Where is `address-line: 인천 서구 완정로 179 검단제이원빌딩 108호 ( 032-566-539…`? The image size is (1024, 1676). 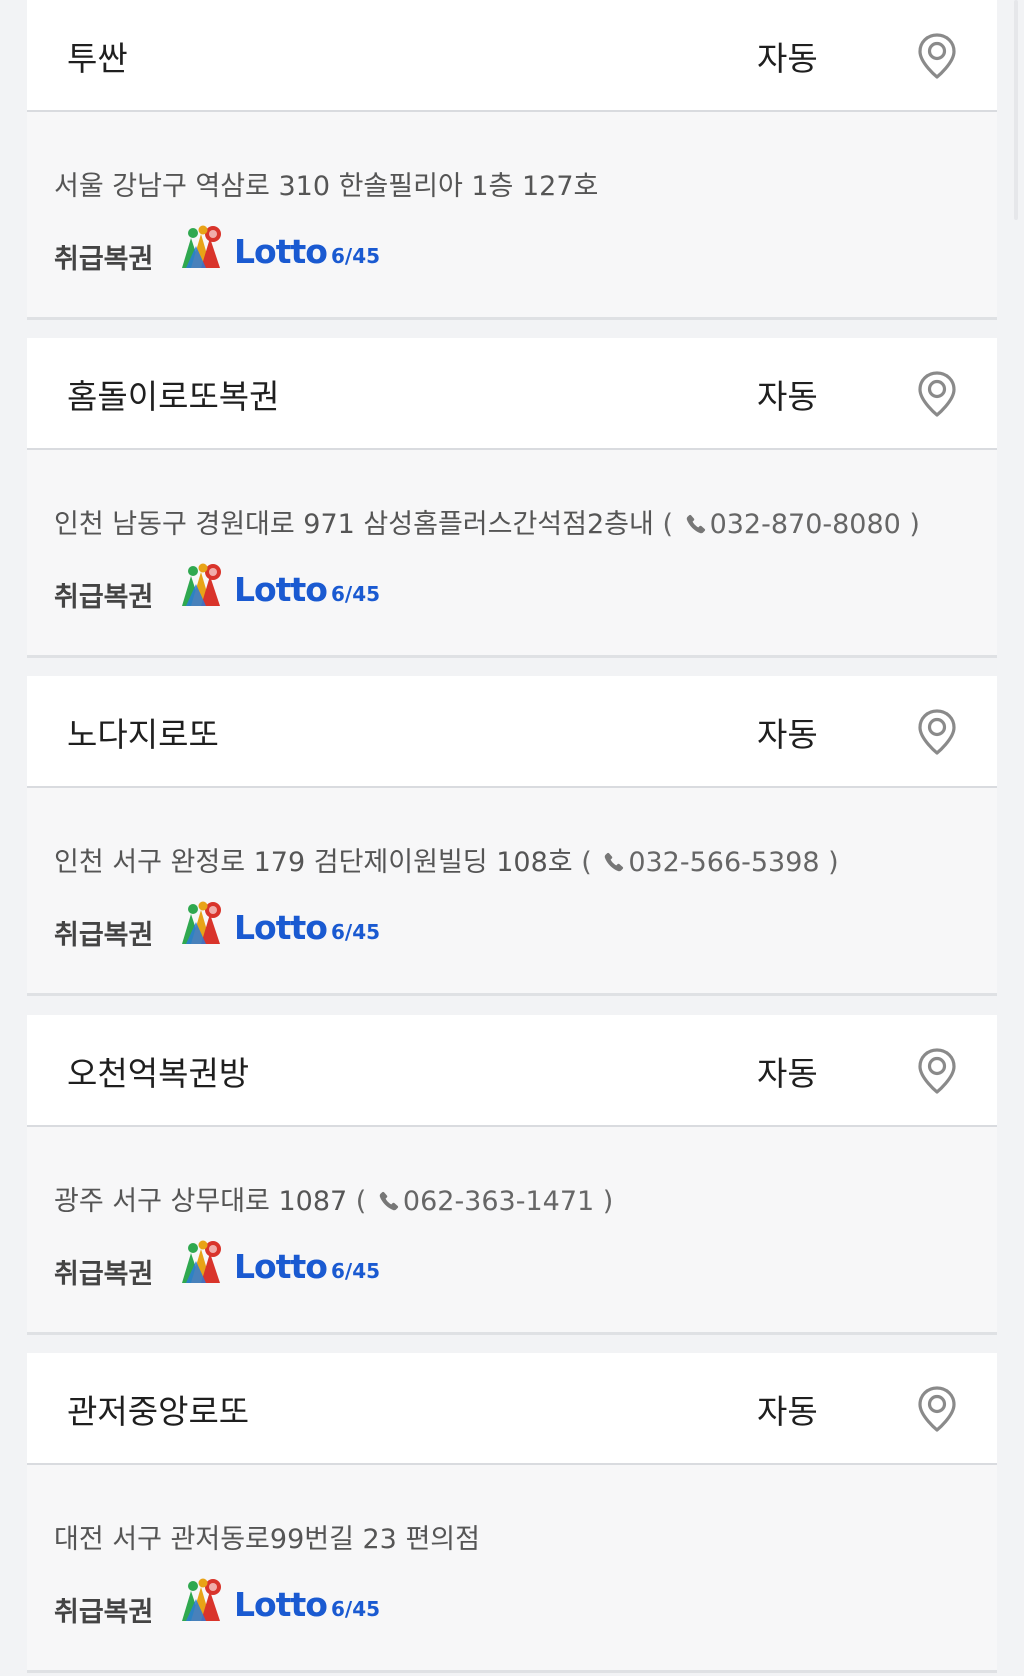 address-line: 인천 서구 완정로 179 검단제이원빌딩 108호 ( 032-566-539… is located at coordinates (446, 859).